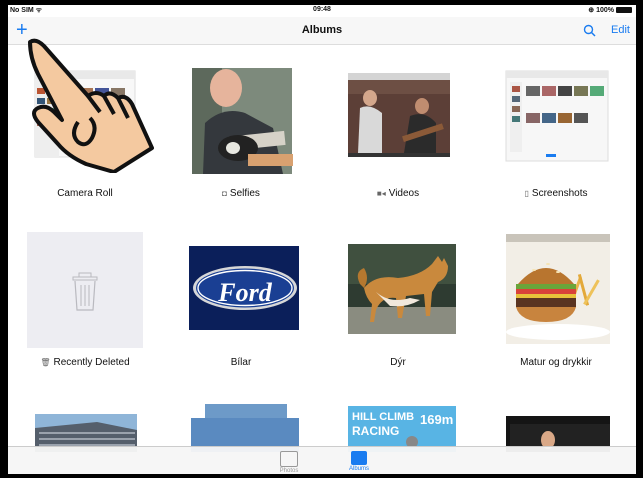  What do you see at coordinates (589, 30) in the screenshot?
I see `search-icon` at bounding box center [589, 30].